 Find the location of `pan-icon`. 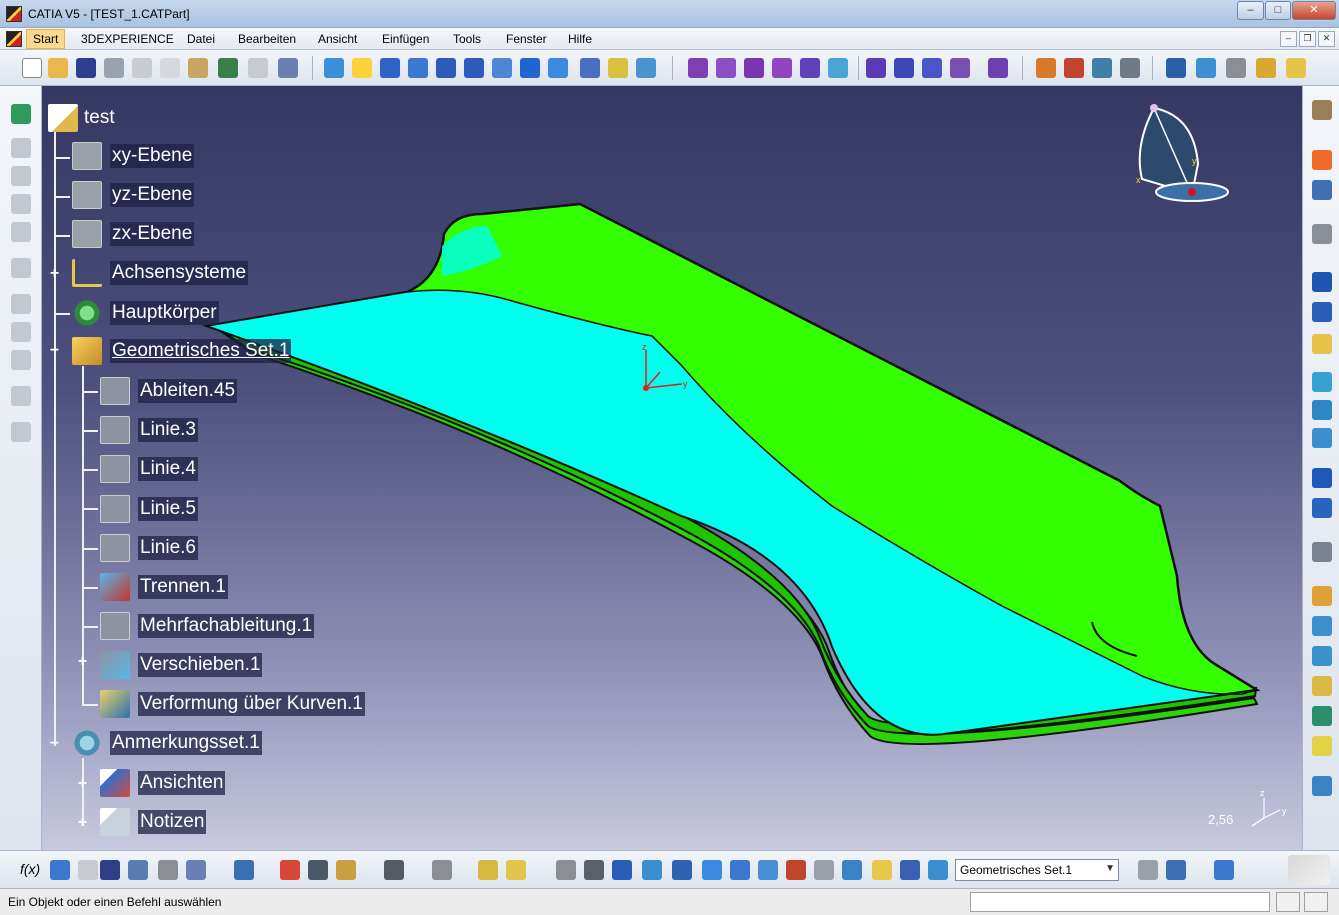

pan-icon is located at coordinates (390, 68).